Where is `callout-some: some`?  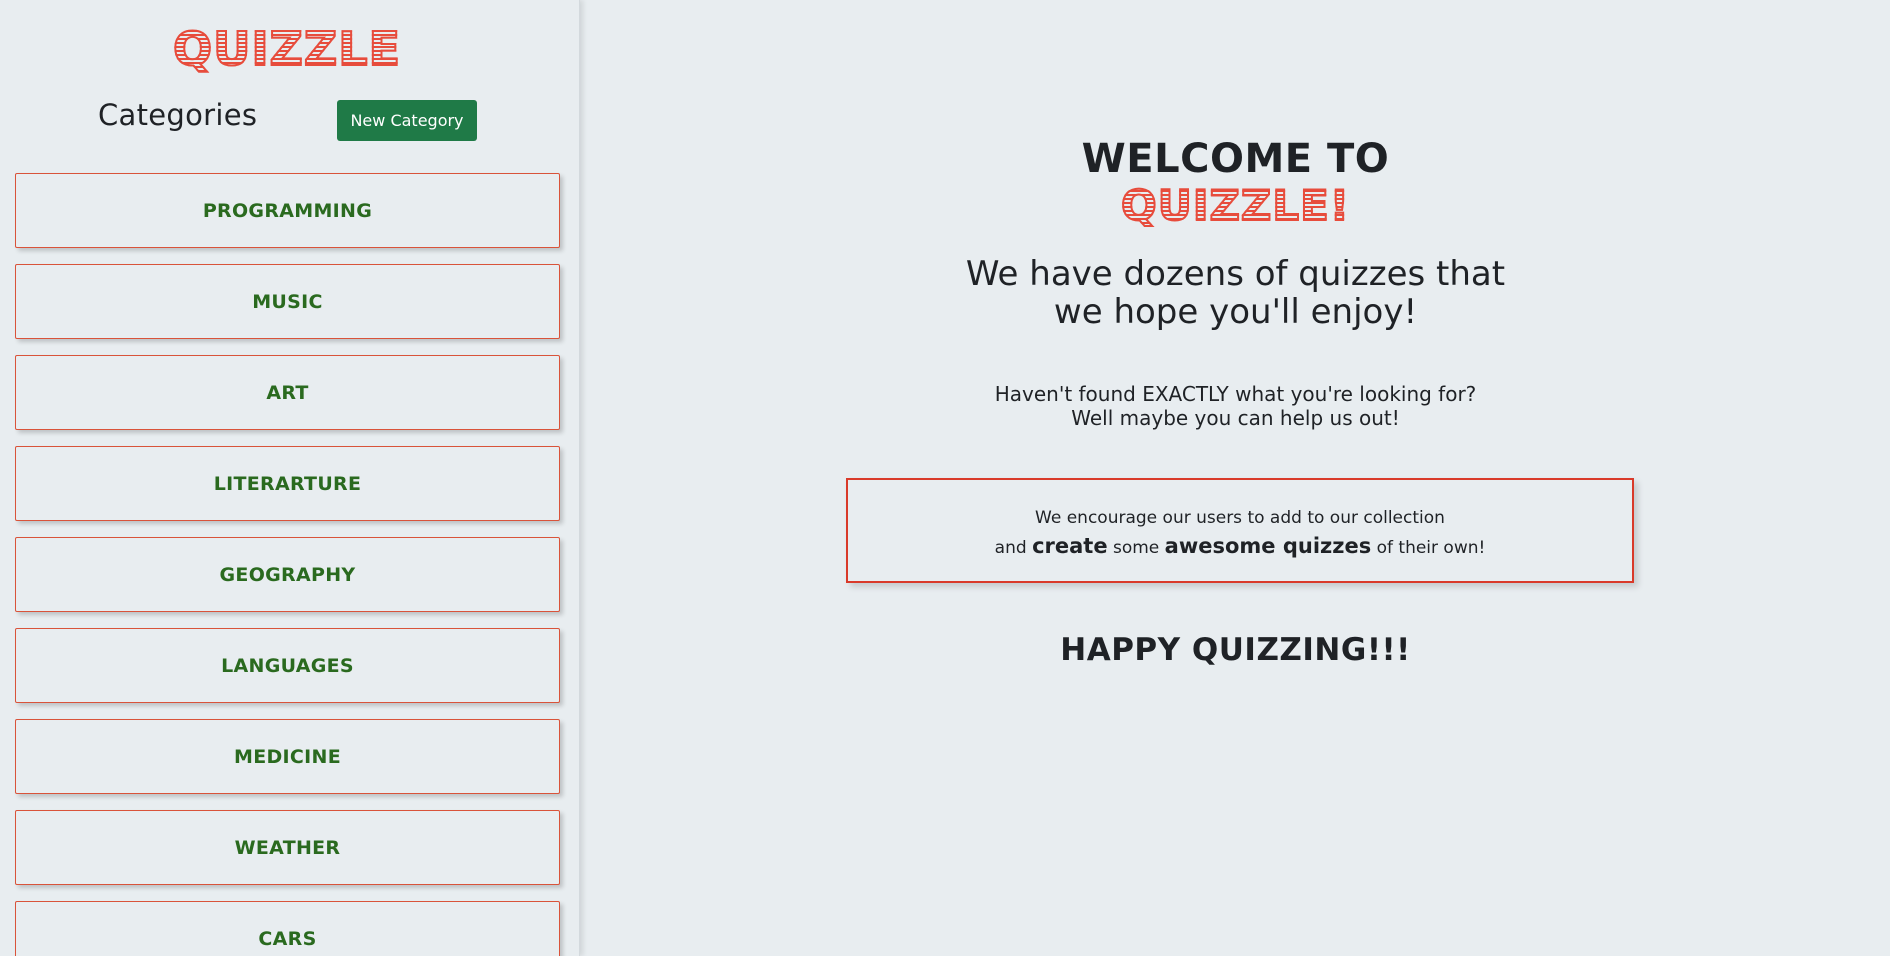
callout-some: some is located at coordinates (1136, 548).